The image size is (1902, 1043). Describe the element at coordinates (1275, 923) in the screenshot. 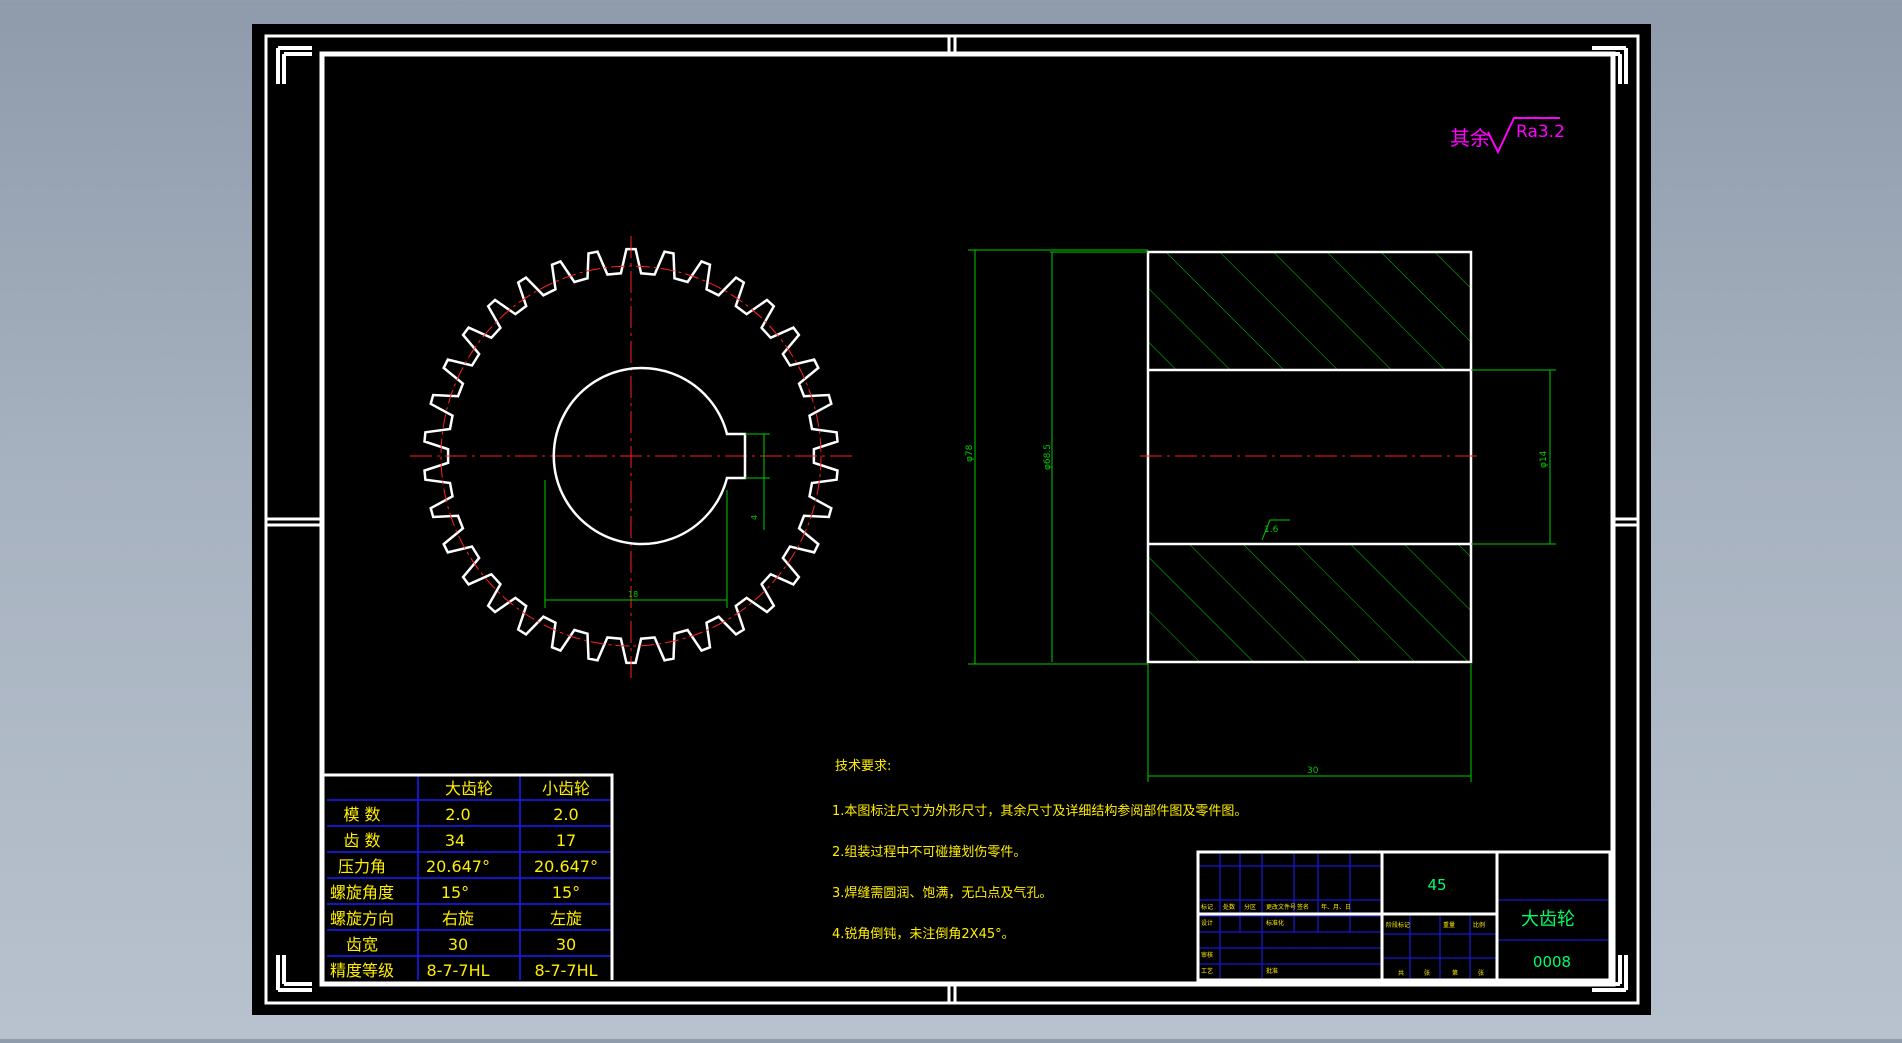

I see `title-block-label: 标准化` at that location.